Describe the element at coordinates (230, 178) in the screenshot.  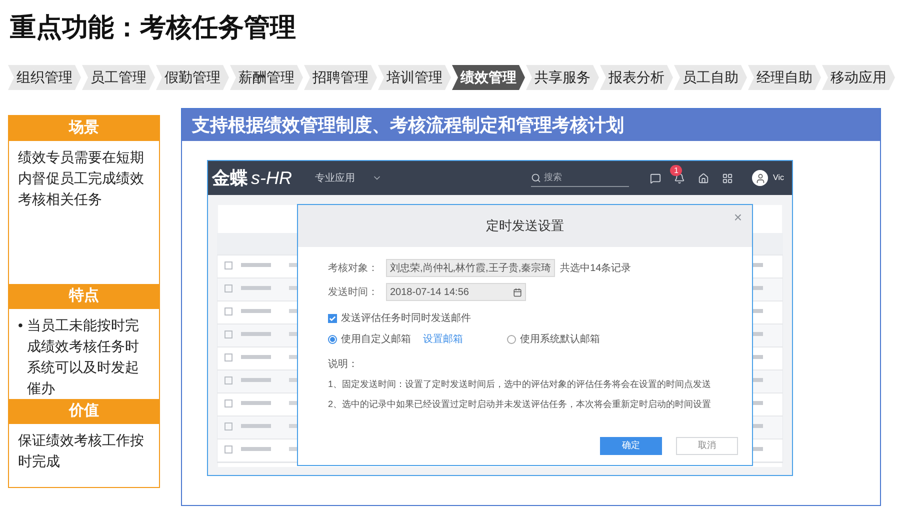
I see `brand-logo: 金蝶` at that location.